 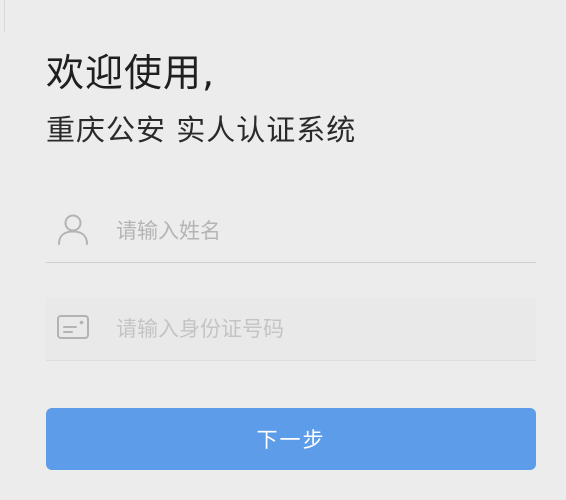 What do you see at coordinates (73, 327) in the screenshot?
I see `id-card-icon` at bounding box center [73, 327].